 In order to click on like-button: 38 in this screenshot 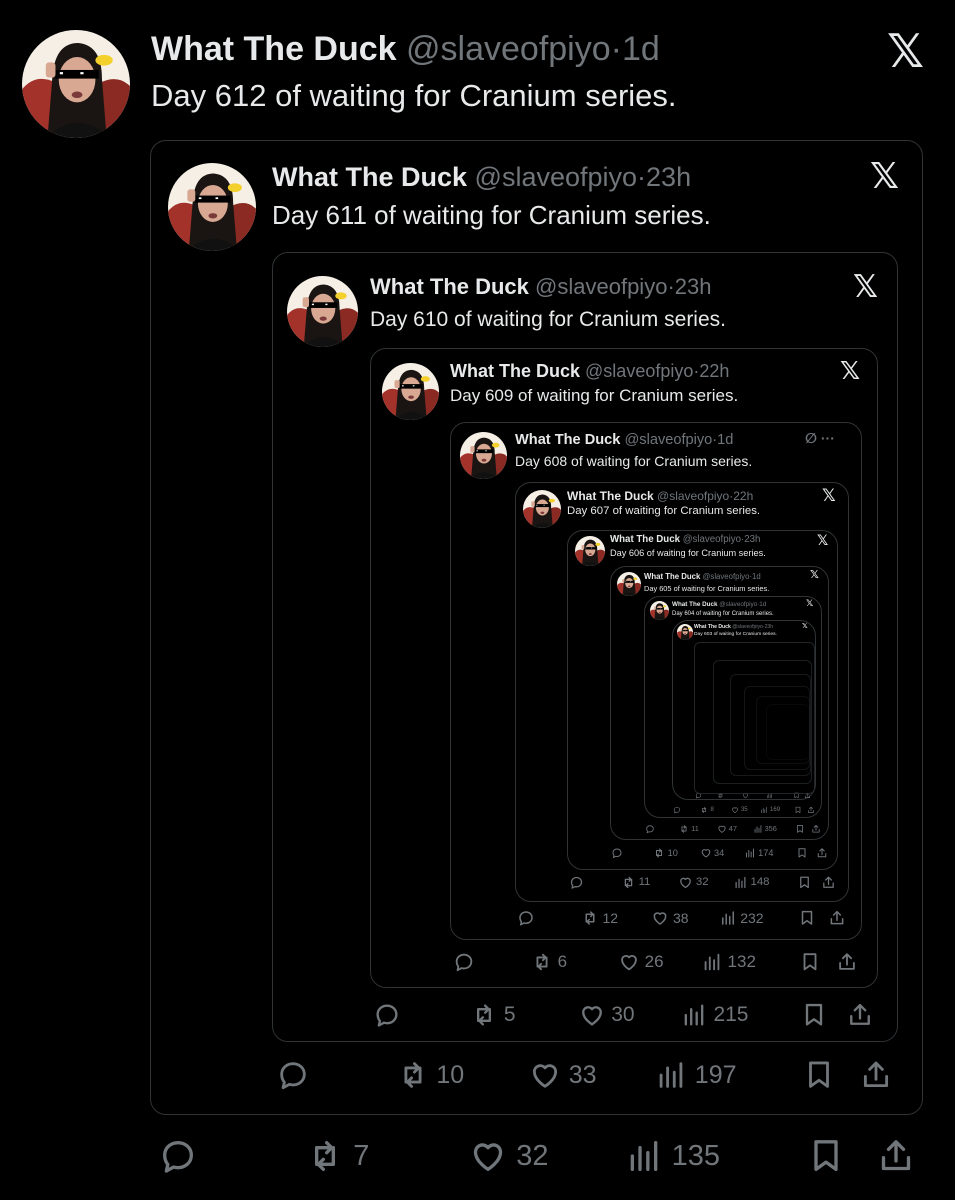, I will do `click(670, 918)`.